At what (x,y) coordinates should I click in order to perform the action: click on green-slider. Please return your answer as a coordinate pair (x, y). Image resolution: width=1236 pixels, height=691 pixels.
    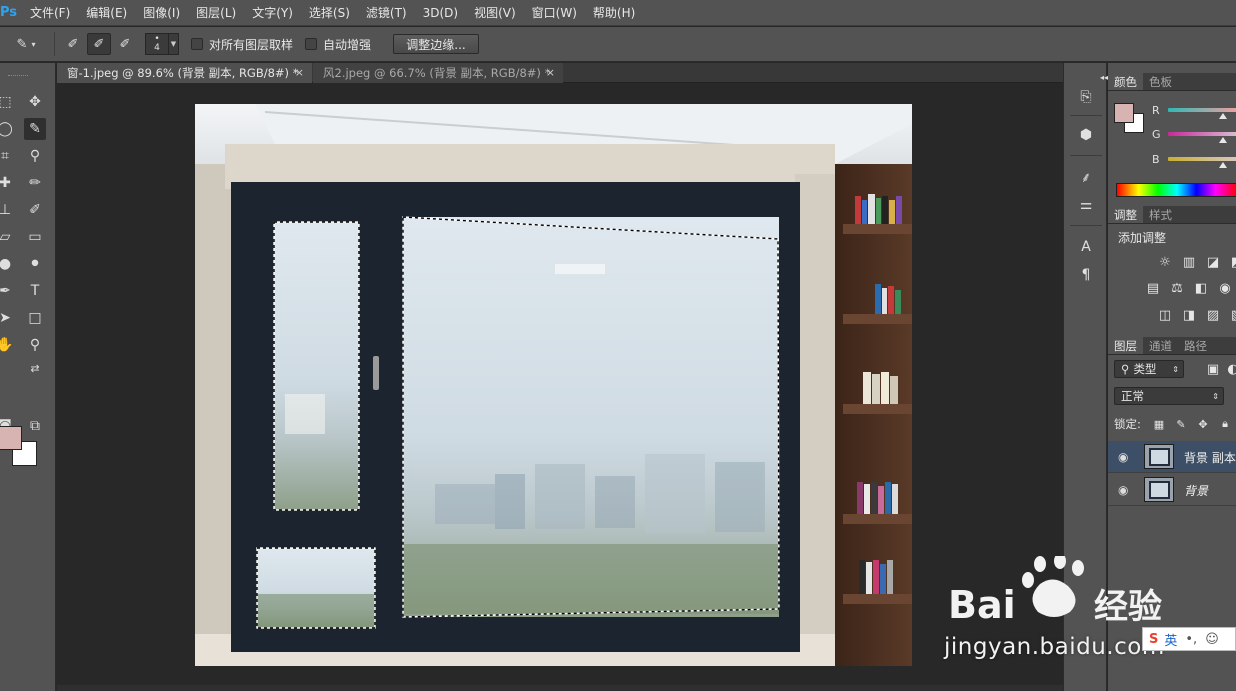
    Looking at the image, I should click on (1202, 134).